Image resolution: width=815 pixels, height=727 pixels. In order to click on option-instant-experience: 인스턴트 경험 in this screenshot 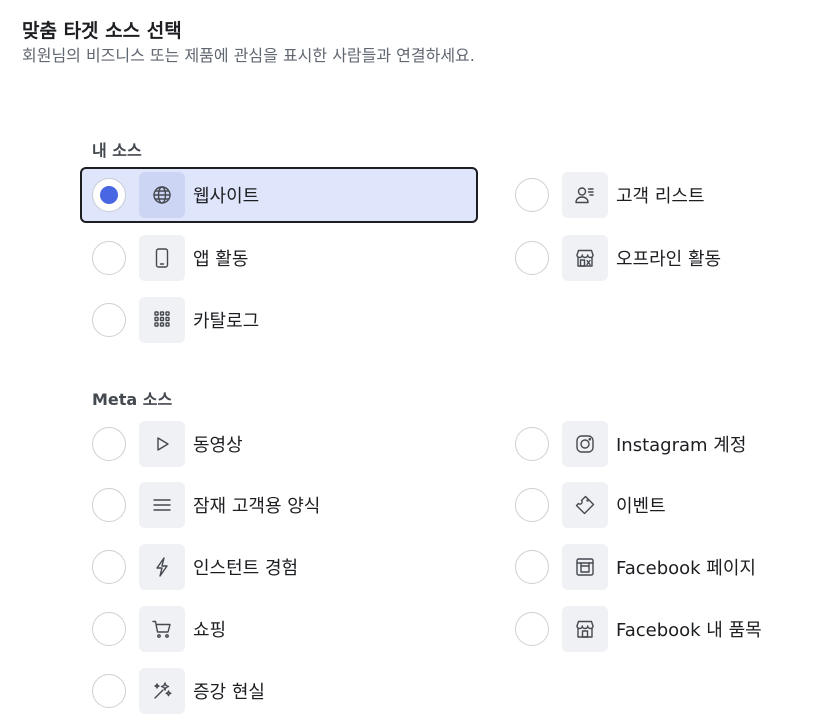, I will do `click(279, 567)`.